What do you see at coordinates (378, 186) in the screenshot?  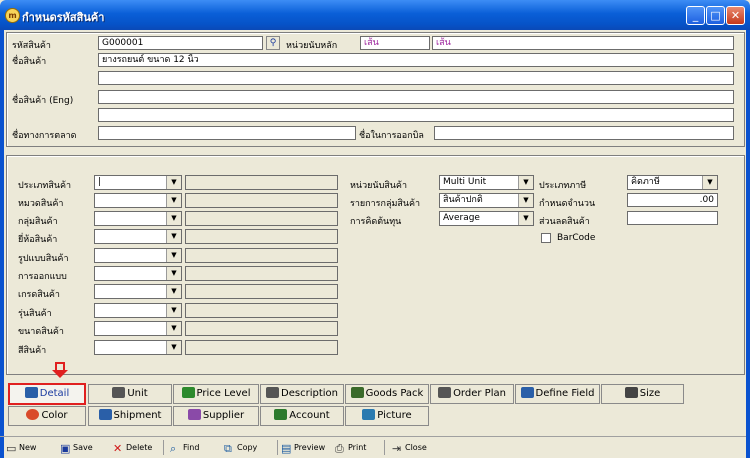 I see `unit-type-label: หน่วยนับสินค้า` at bounding box center [378, 186].